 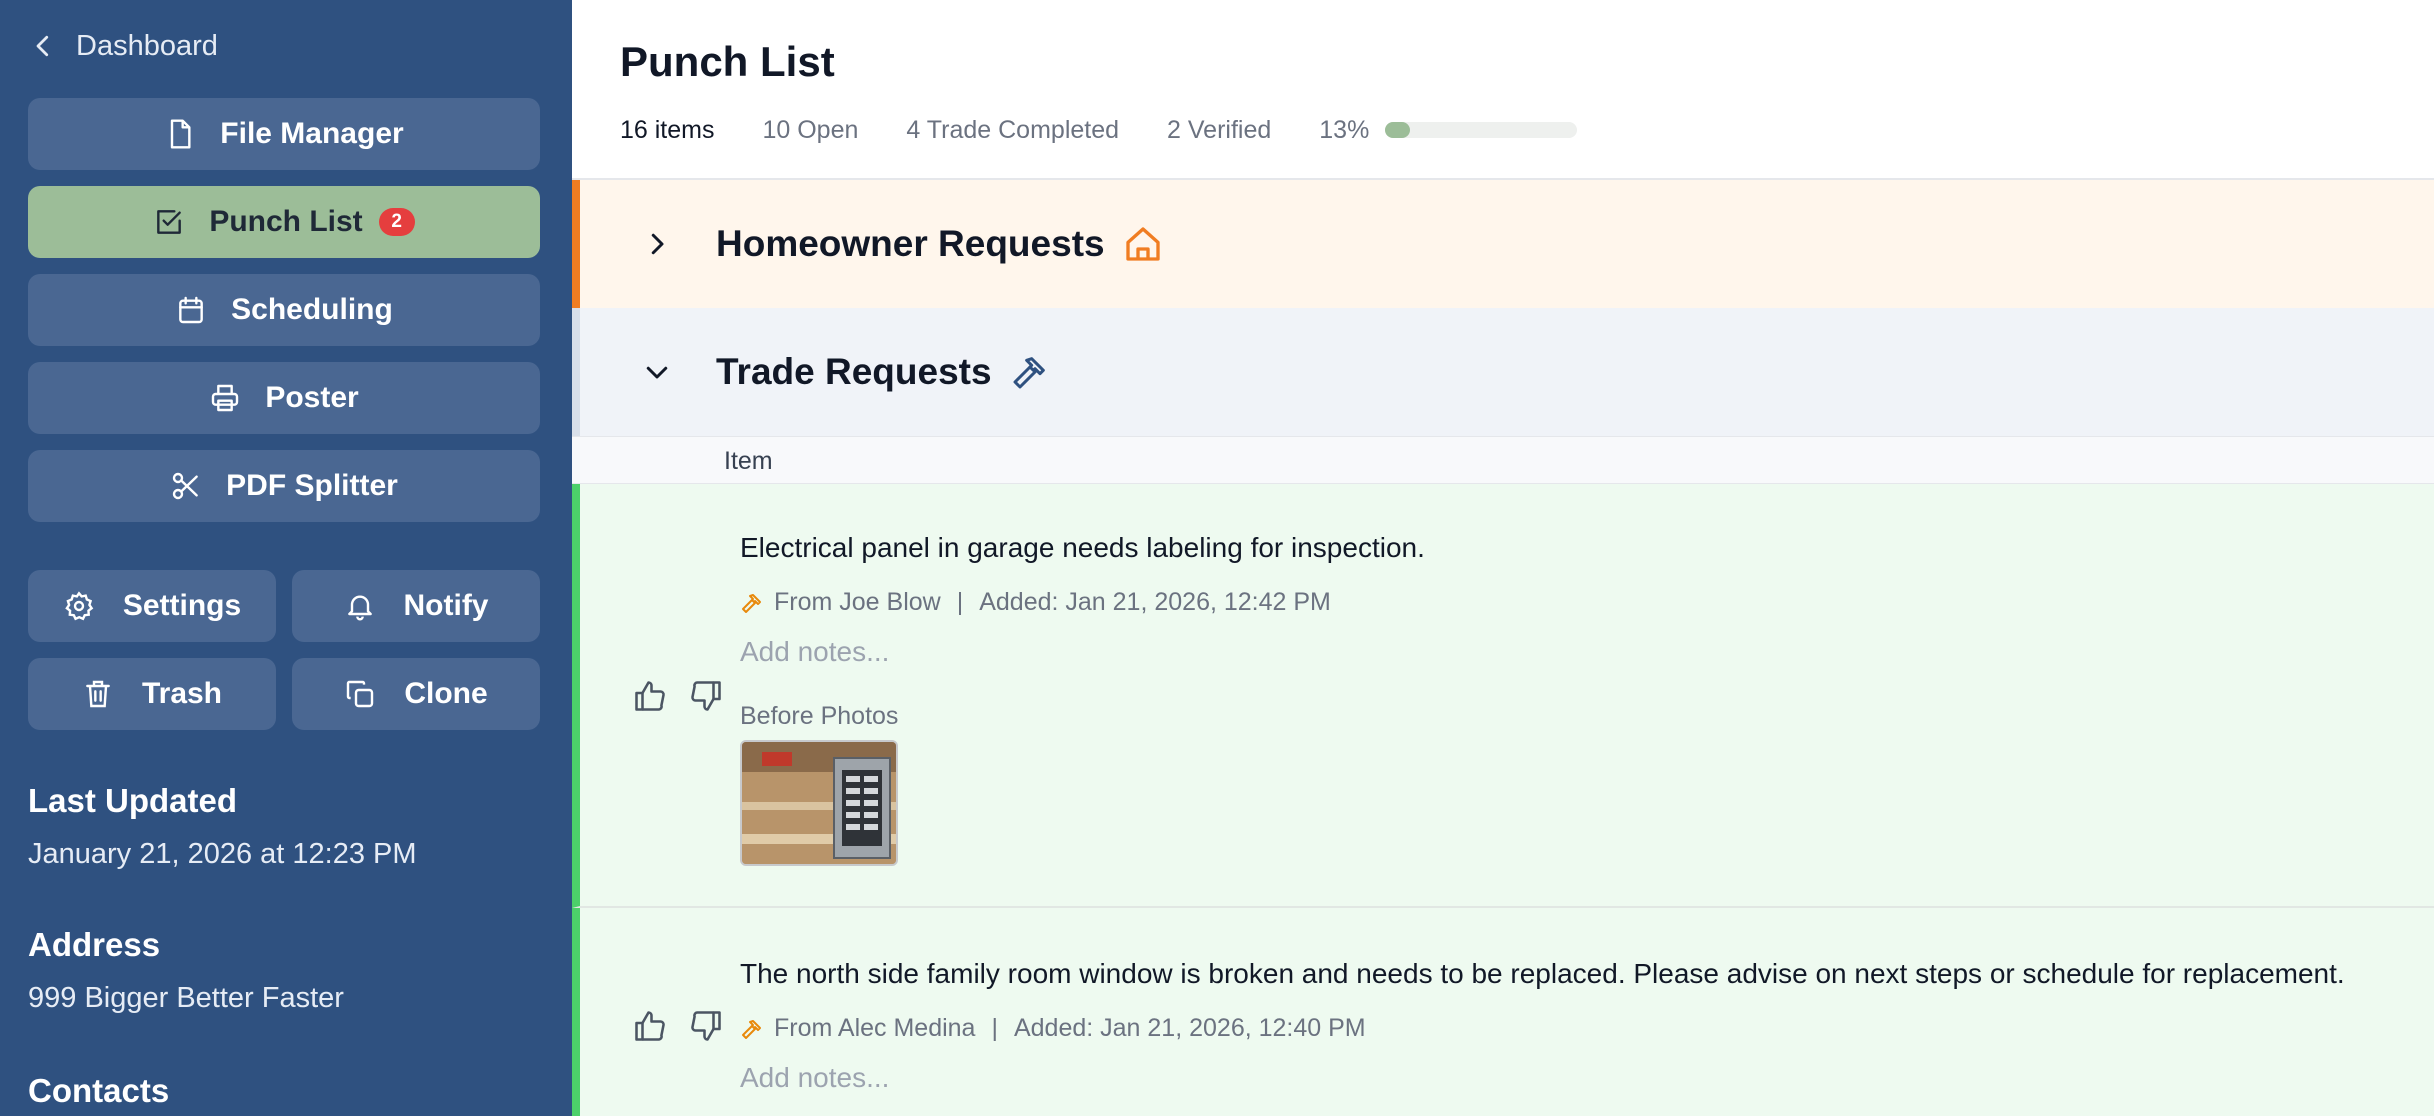 What do you see at coordinates (312, 133) in the screenshot?
I see `nav-file-manager-label: File Manager` at bounding box center [312, 133].